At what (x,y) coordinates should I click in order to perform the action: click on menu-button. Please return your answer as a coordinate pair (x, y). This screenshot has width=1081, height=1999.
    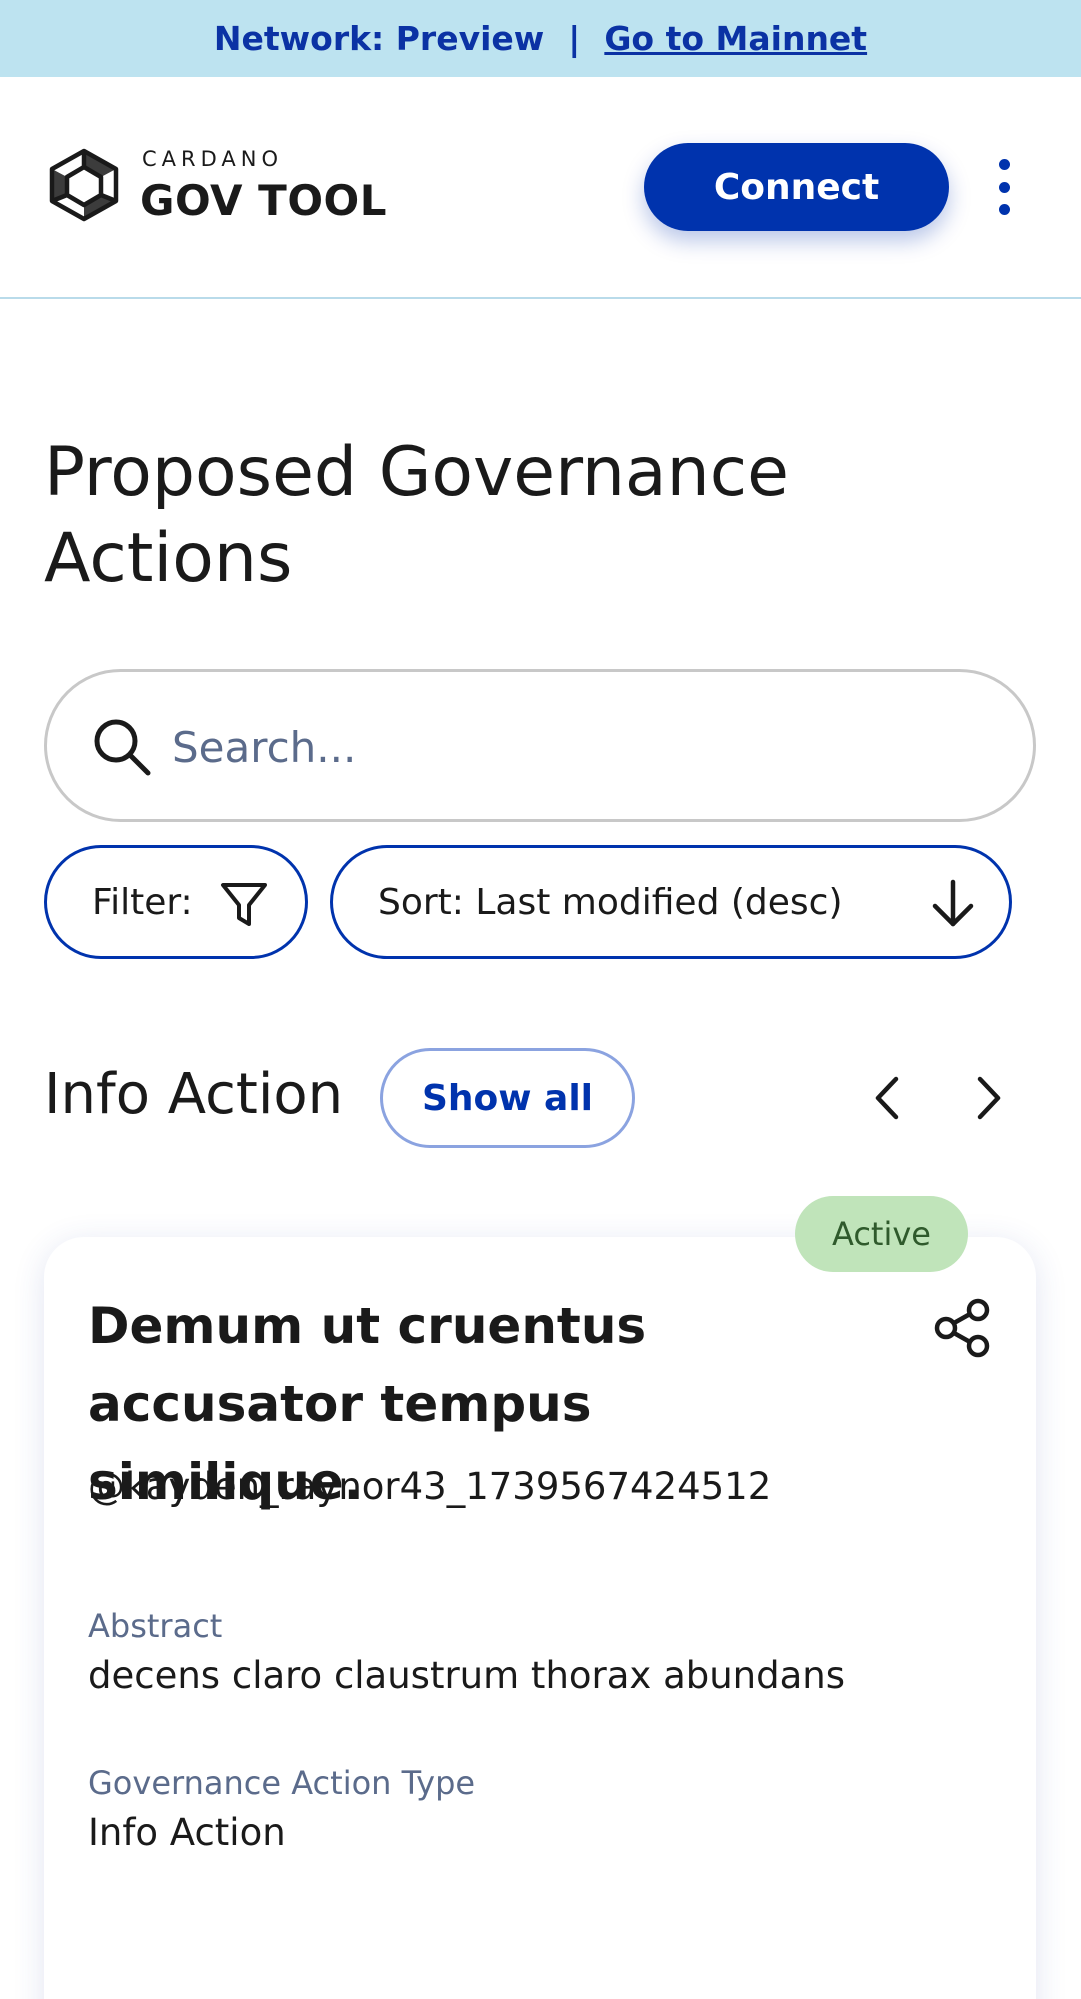
    Looking at the image, I should click on (1004, 187).